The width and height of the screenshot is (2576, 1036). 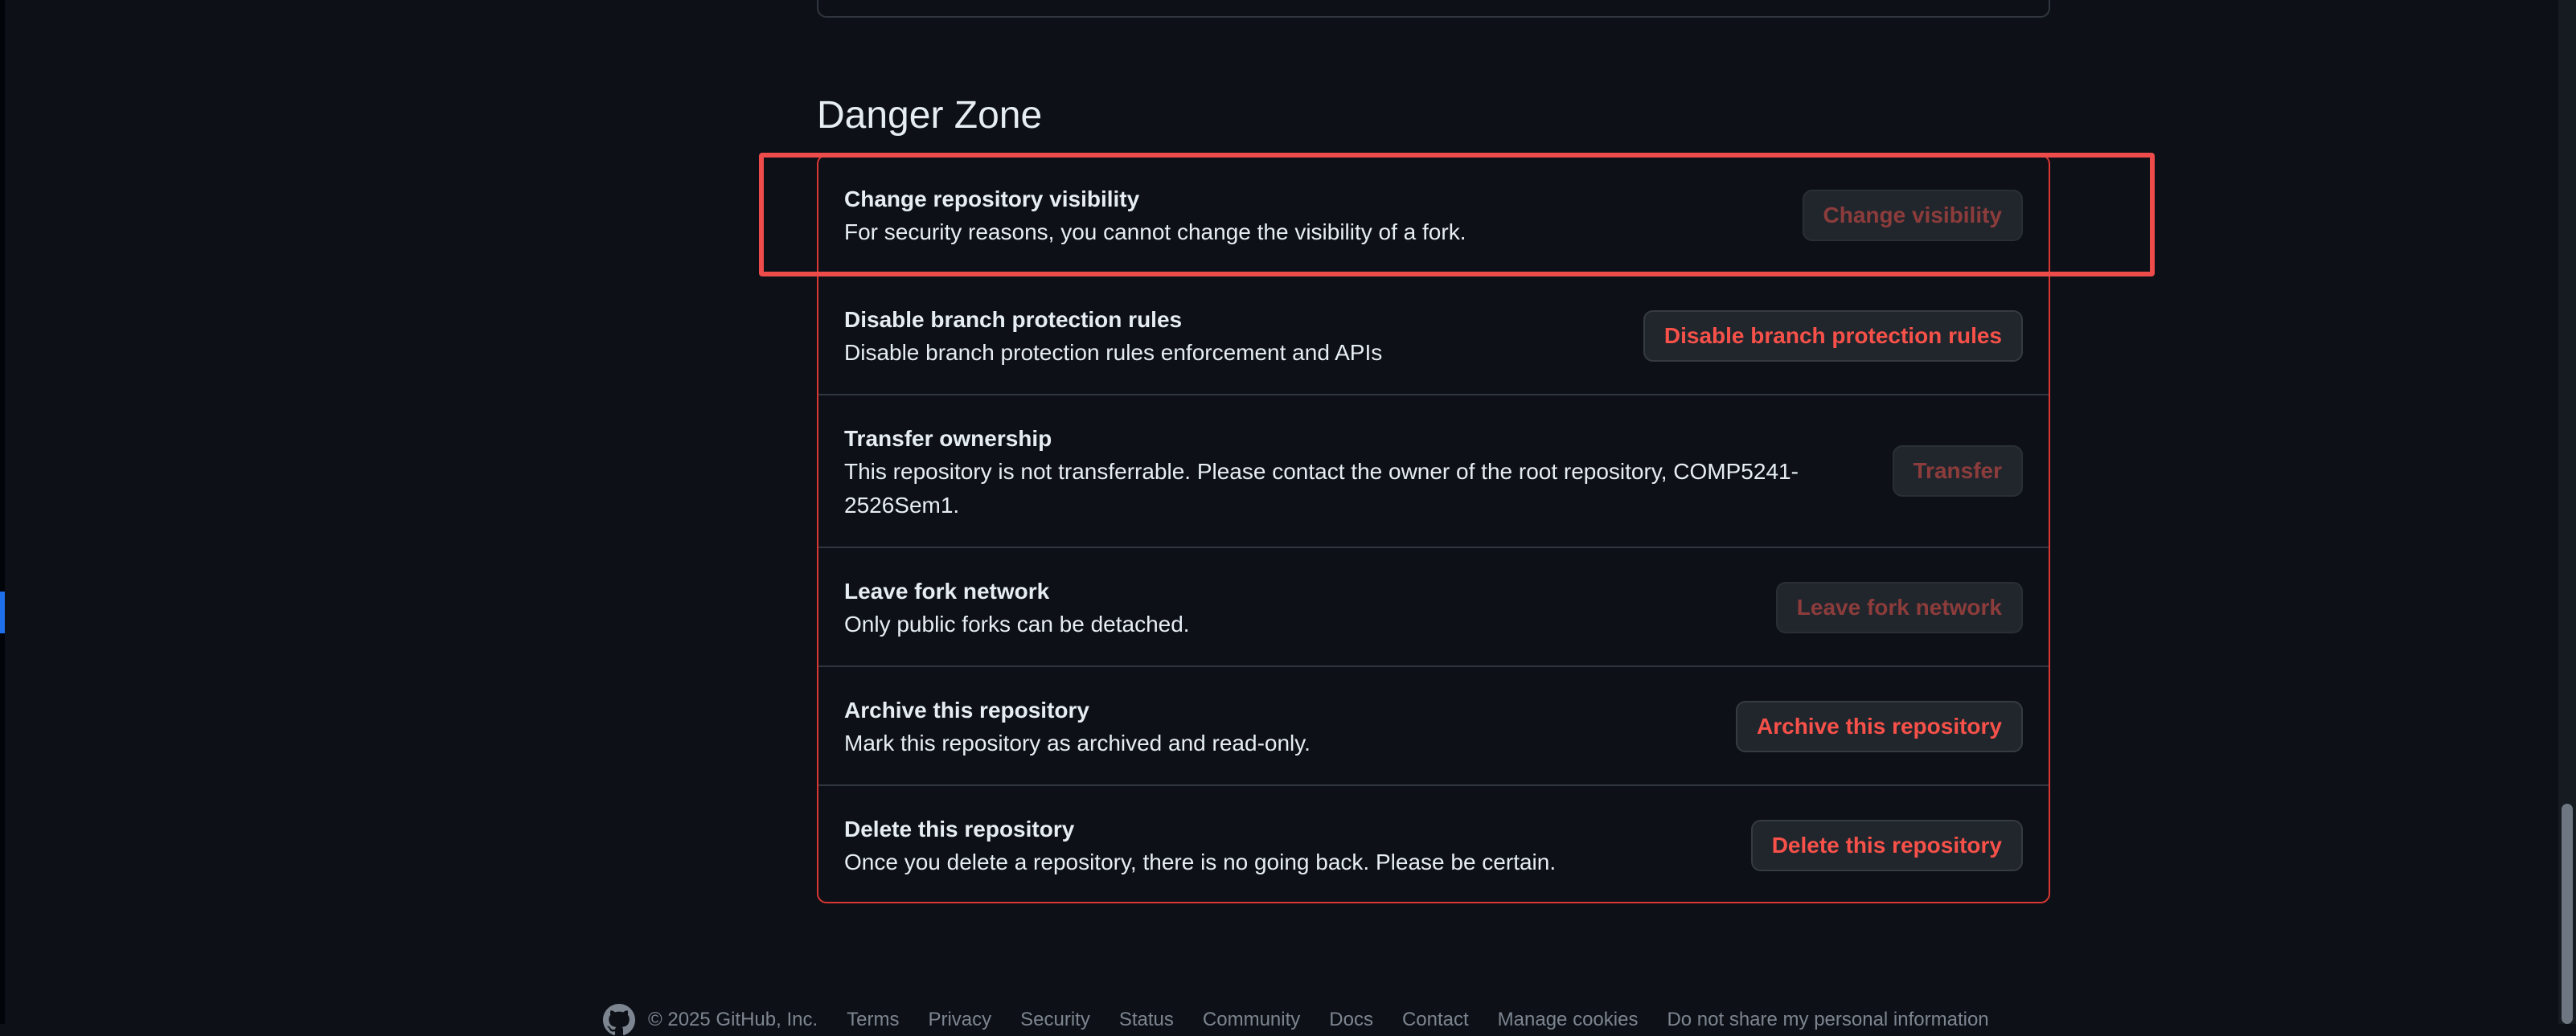 I want to click on footer-copyright: © 2025 GitHub, Inc., so click(x=733, y=1019).